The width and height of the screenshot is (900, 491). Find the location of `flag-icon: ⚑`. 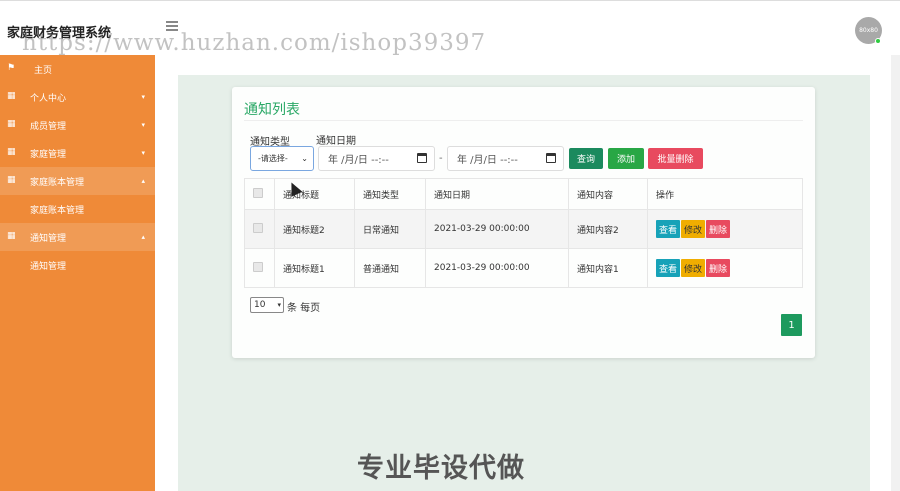

flag-icon: ⚑ is located at coordinates (11, 68).